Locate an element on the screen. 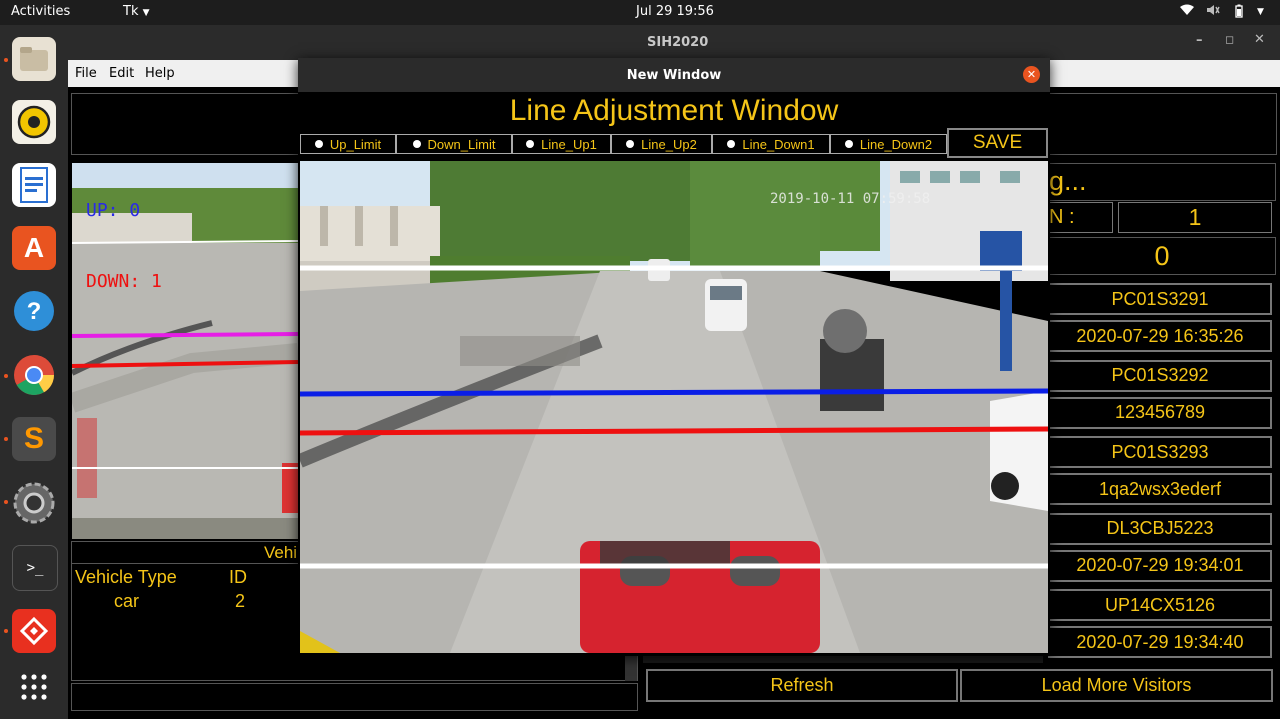  app-menu: Tk ▼ is located at coordinates (136, 11).